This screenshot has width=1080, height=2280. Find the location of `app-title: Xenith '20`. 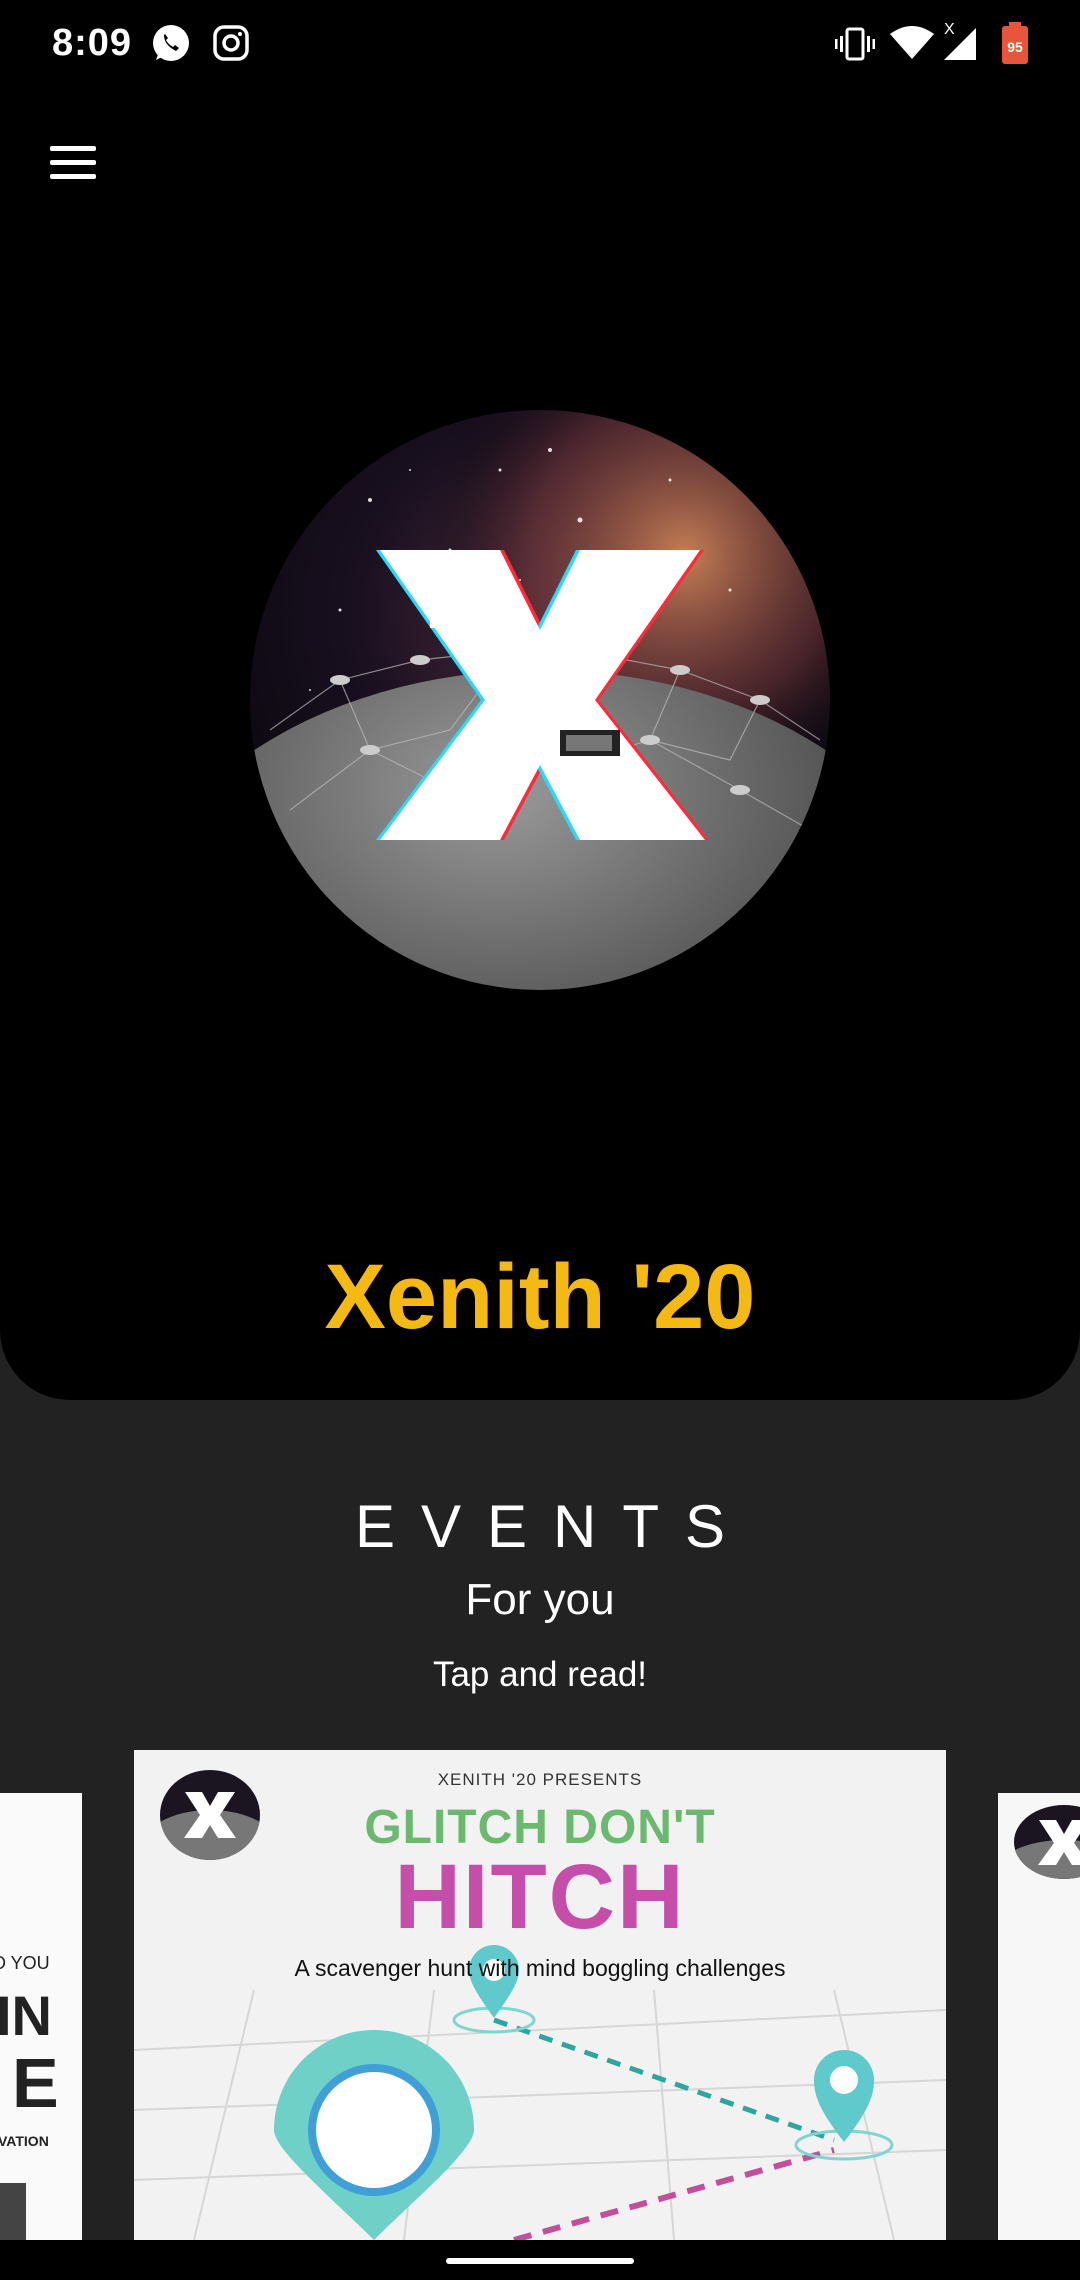

app-title: Xenith '20 is located at coordinates (540, 1297).